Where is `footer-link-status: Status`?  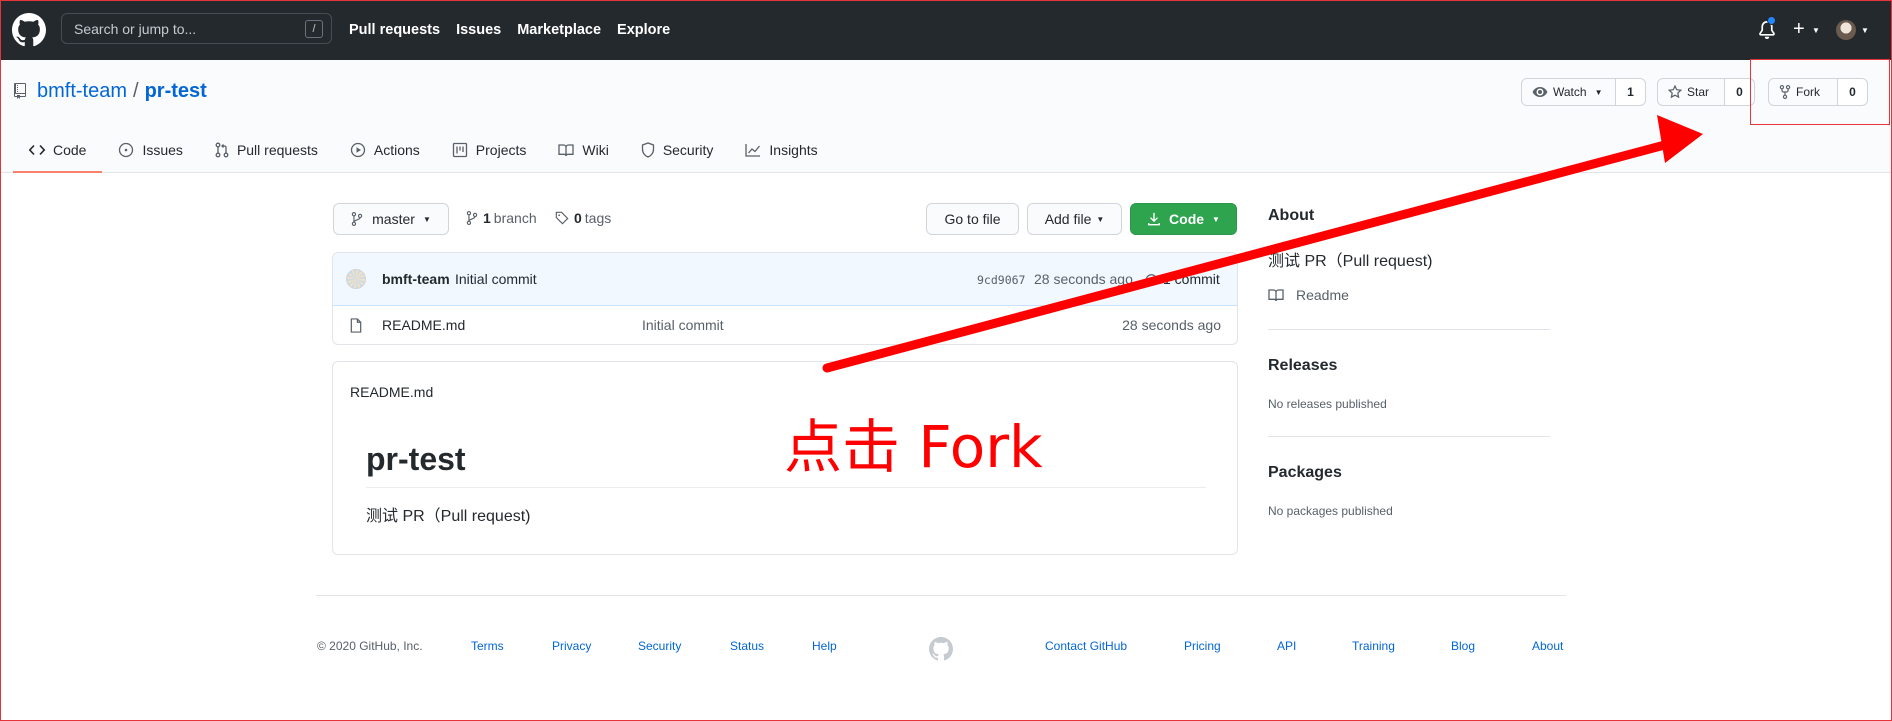 footer-link-status: Status is located at coordinates (747, 646).